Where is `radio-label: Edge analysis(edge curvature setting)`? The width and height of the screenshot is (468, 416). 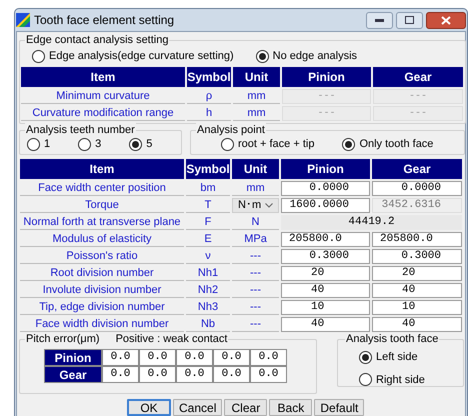
radio-label: Edge analysis(edge curvature setting) is located at coordinates (141, 56).